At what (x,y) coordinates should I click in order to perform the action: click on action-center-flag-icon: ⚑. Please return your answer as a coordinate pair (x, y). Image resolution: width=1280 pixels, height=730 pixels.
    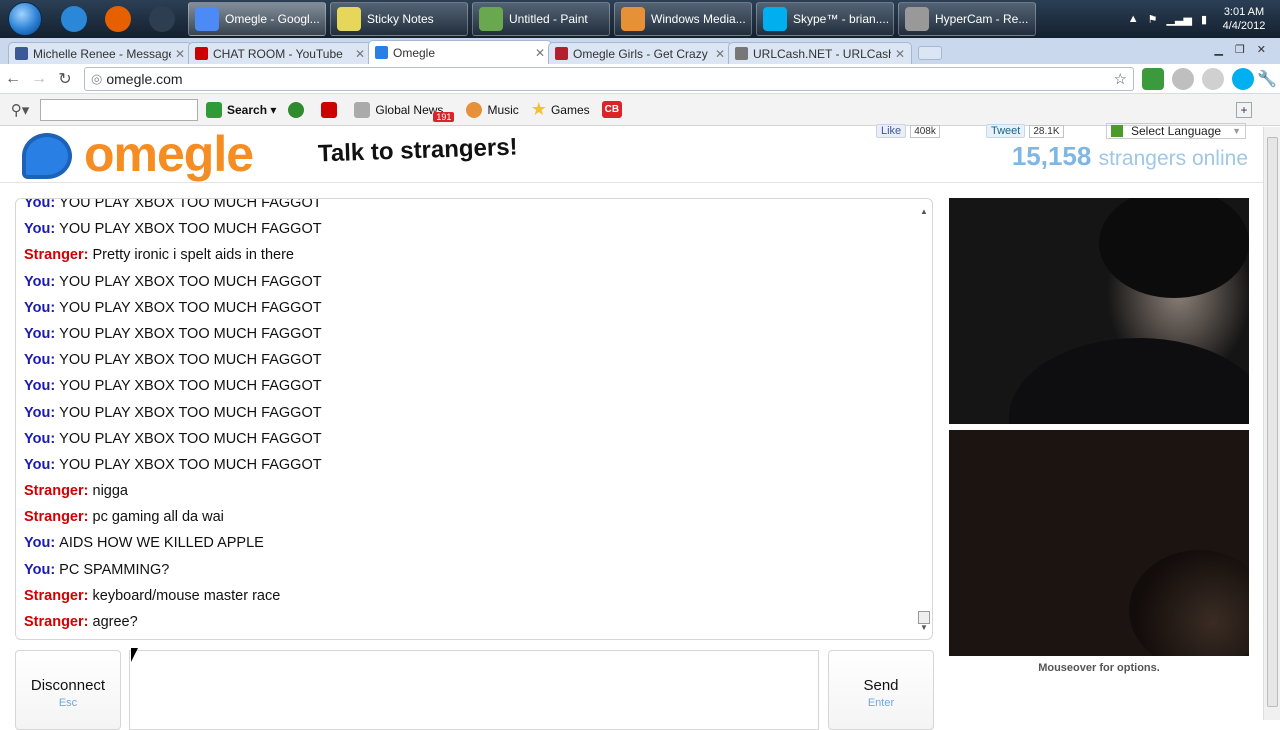
    Looking at the image, I should click on (1153, 19).